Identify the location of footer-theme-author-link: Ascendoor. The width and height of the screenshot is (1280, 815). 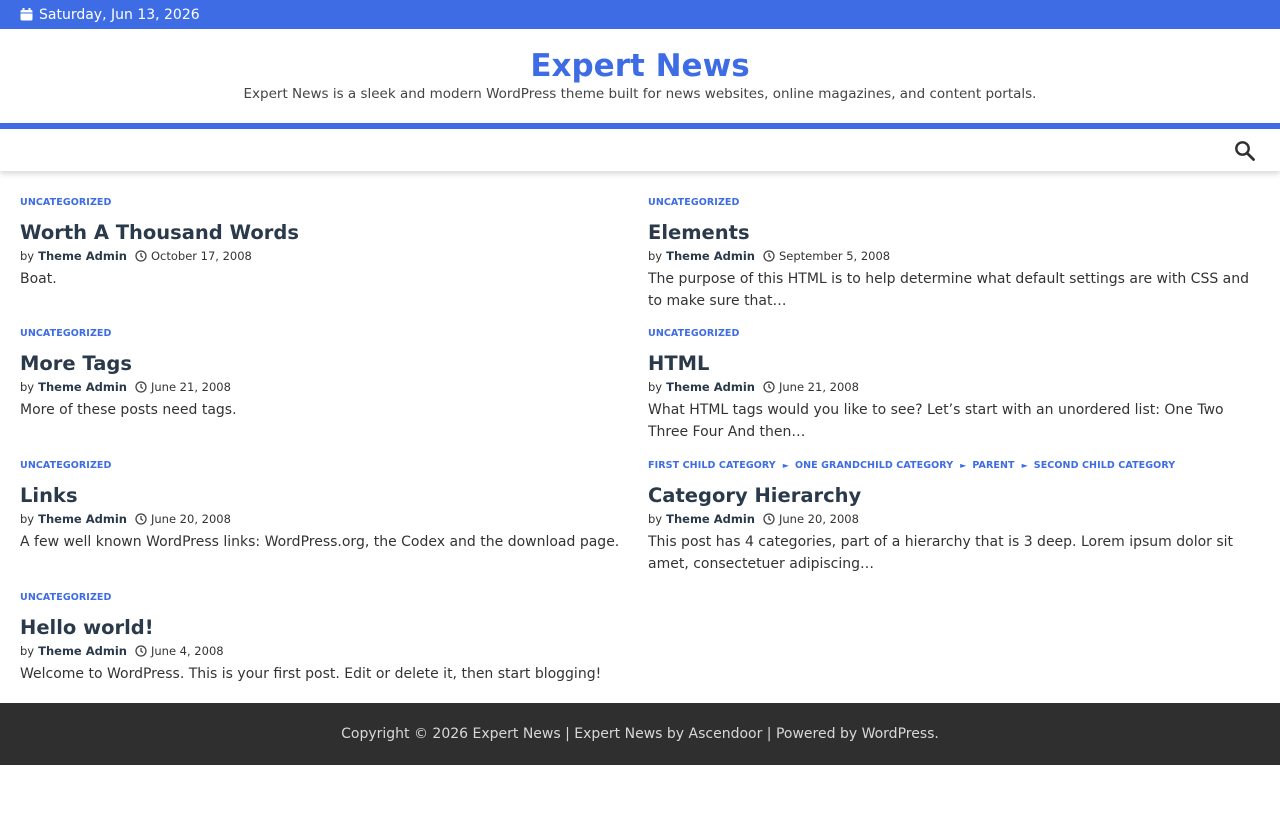
(726, 734).